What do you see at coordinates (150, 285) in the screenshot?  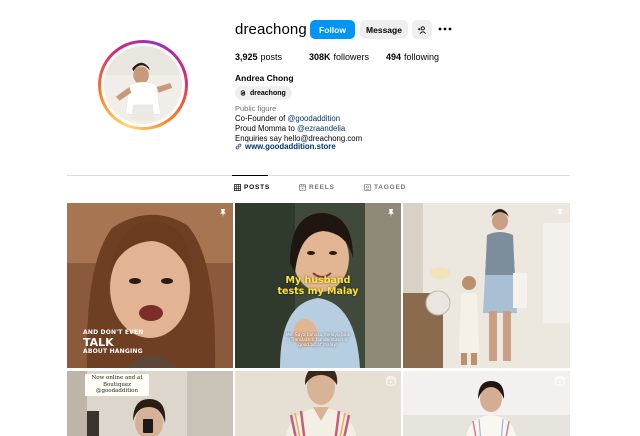 I see `post-tile: AND DON'T EVEN TALK ABOUT HANGING` at bounding box center [150, 285].